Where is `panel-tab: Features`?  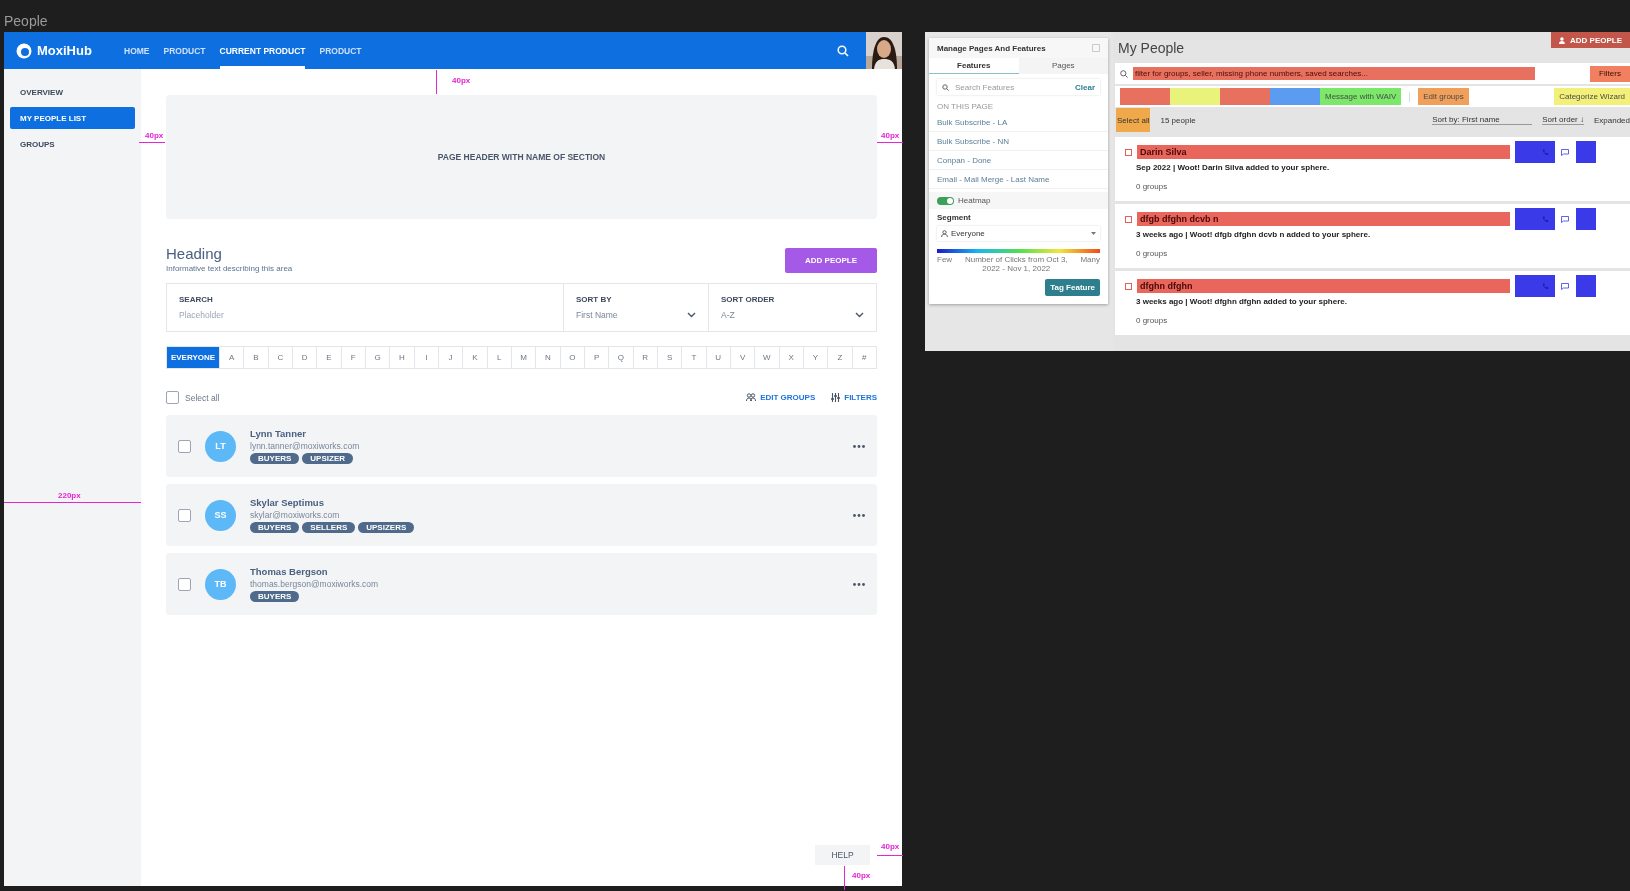 panel-tab: Features is located at coordinates (974, 66).